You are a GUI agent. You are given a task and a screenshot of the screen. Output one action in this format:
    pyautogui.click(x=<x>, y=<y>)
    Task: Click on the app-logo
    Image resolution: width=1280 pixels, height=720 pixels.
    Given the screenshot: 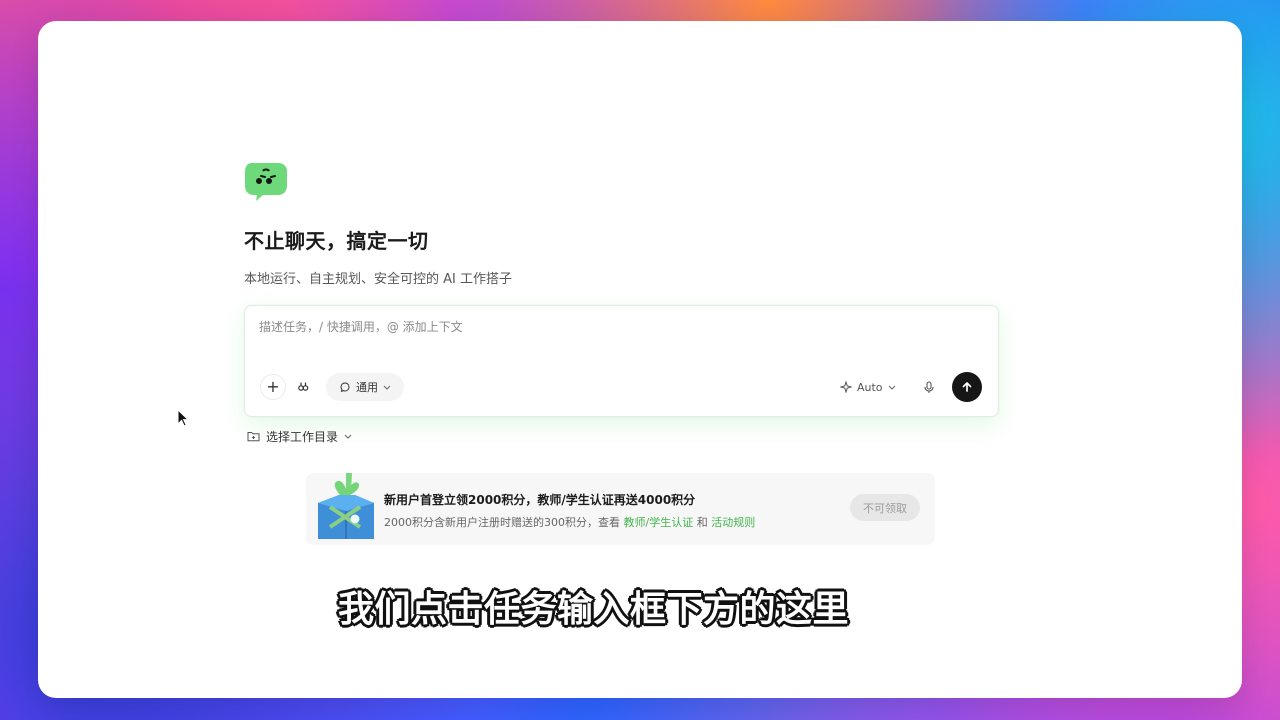 What is the action you would take?
    pyautogui.click(x=266, y=182)
    